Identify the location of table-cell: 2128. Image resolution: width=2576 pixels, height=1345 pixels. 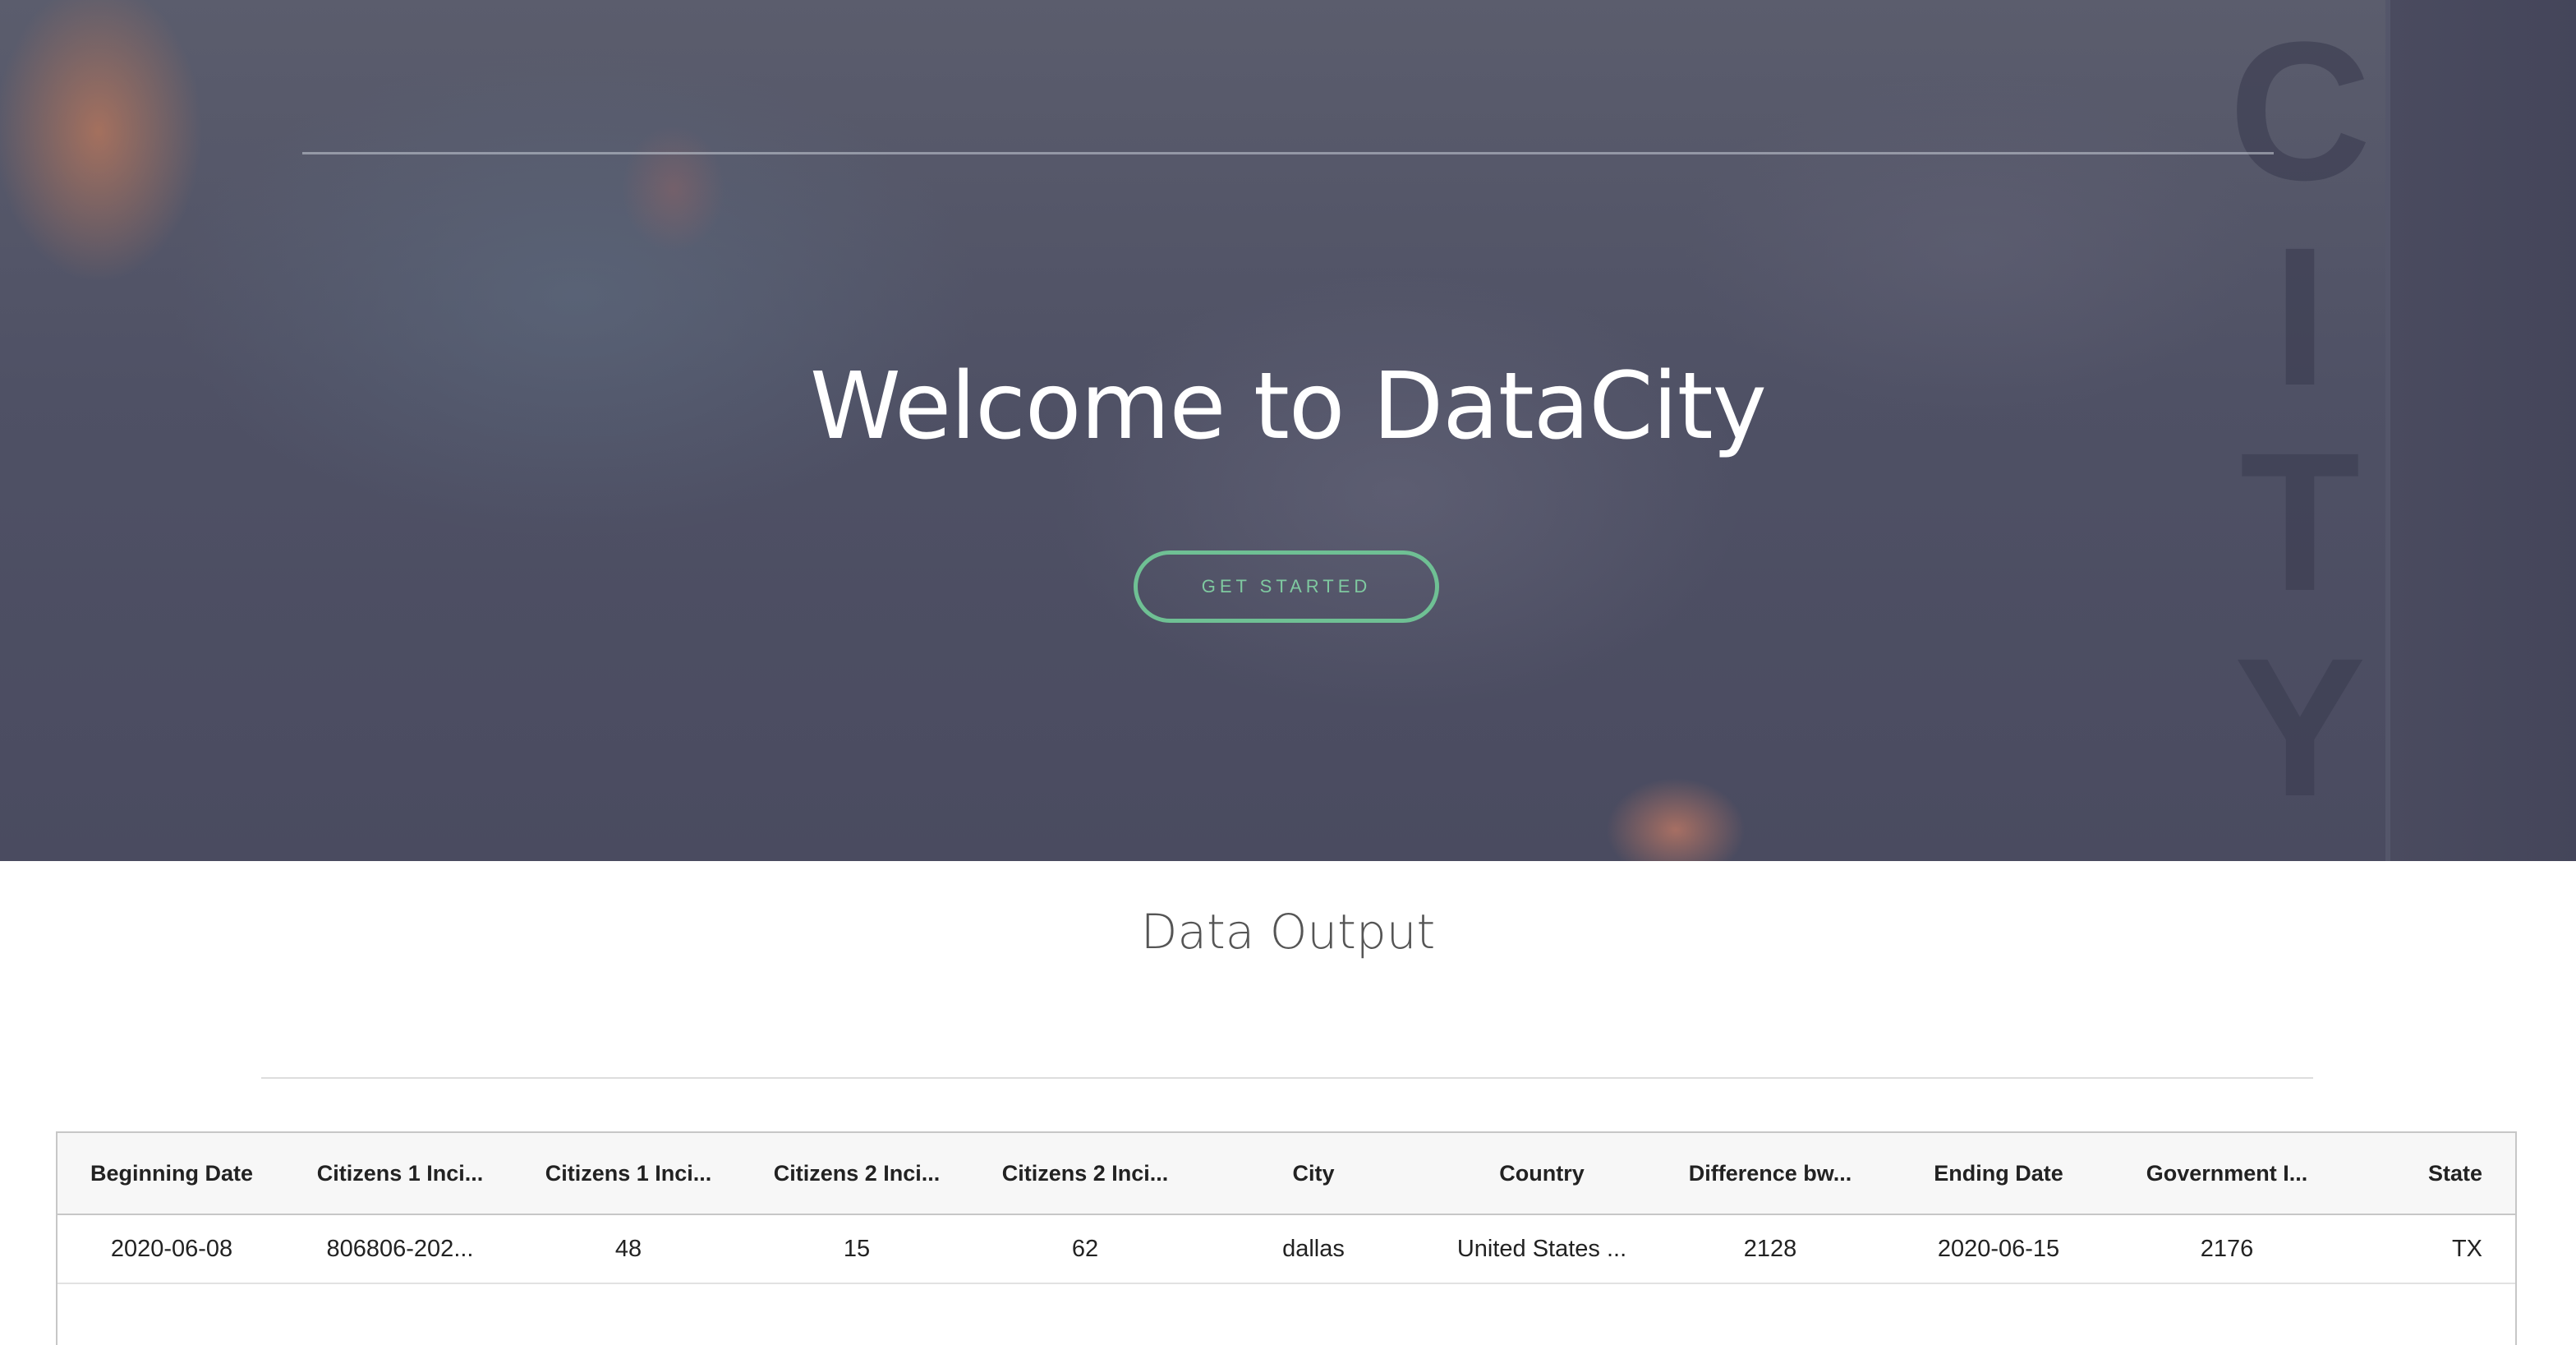
(1770, 1248).